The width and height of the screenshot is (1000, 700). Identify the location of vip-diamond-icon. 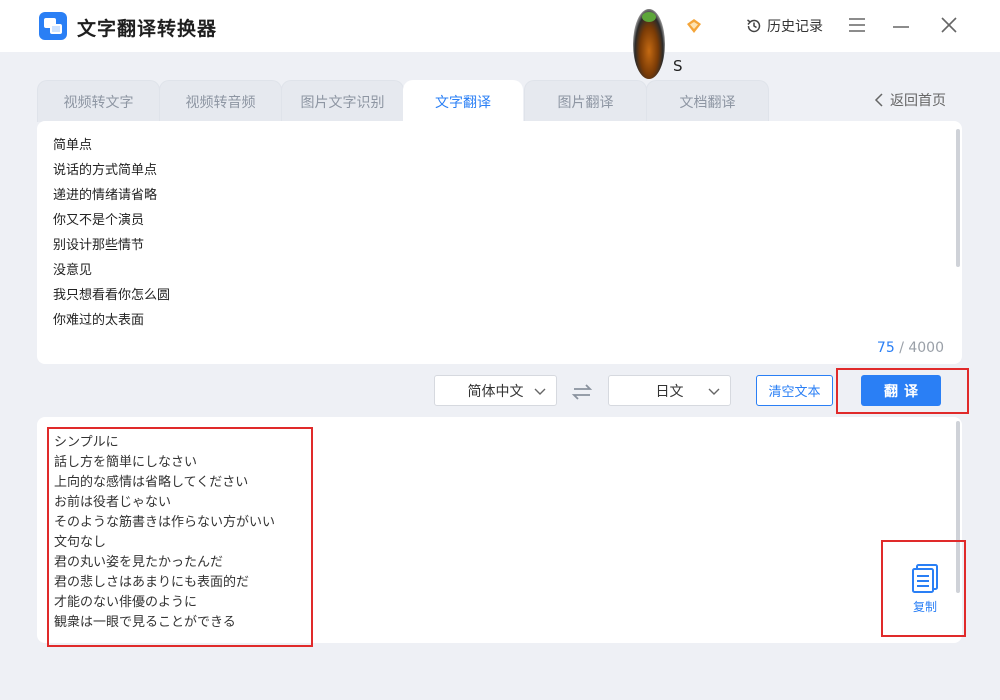
(694, 26).